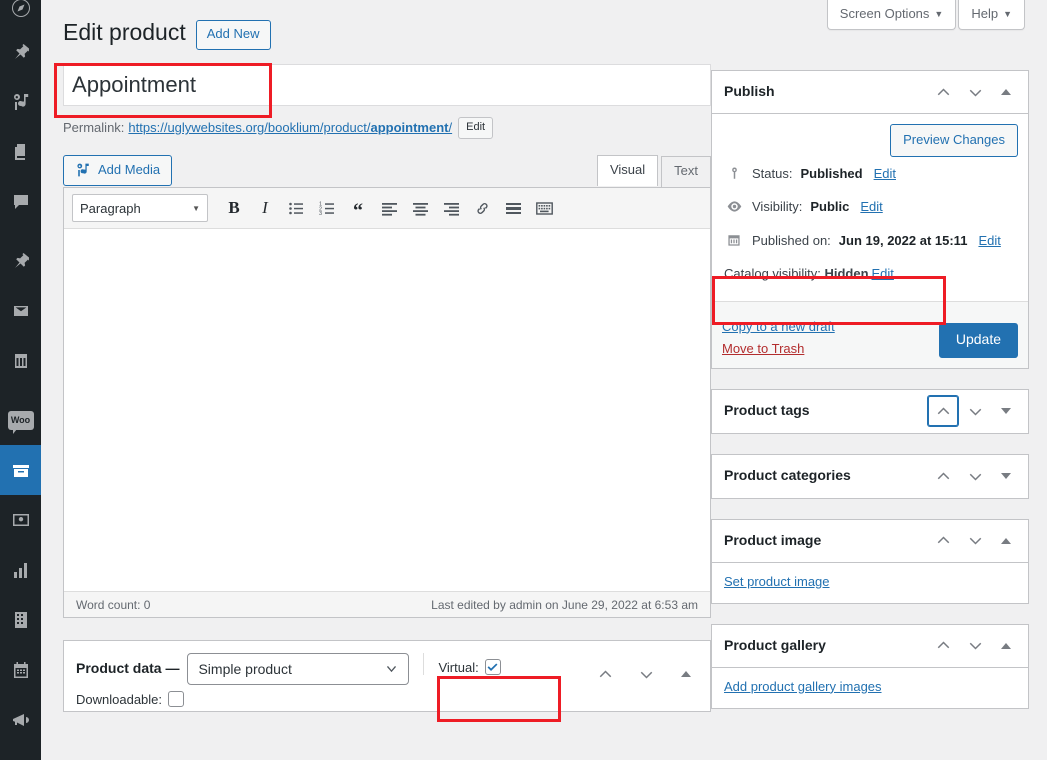 This screenshot has width=1047, height=760. What do you see at coordinates (978, 340) in the screenshot?
I see `update-button: Update` at bounding box center [978, 340].